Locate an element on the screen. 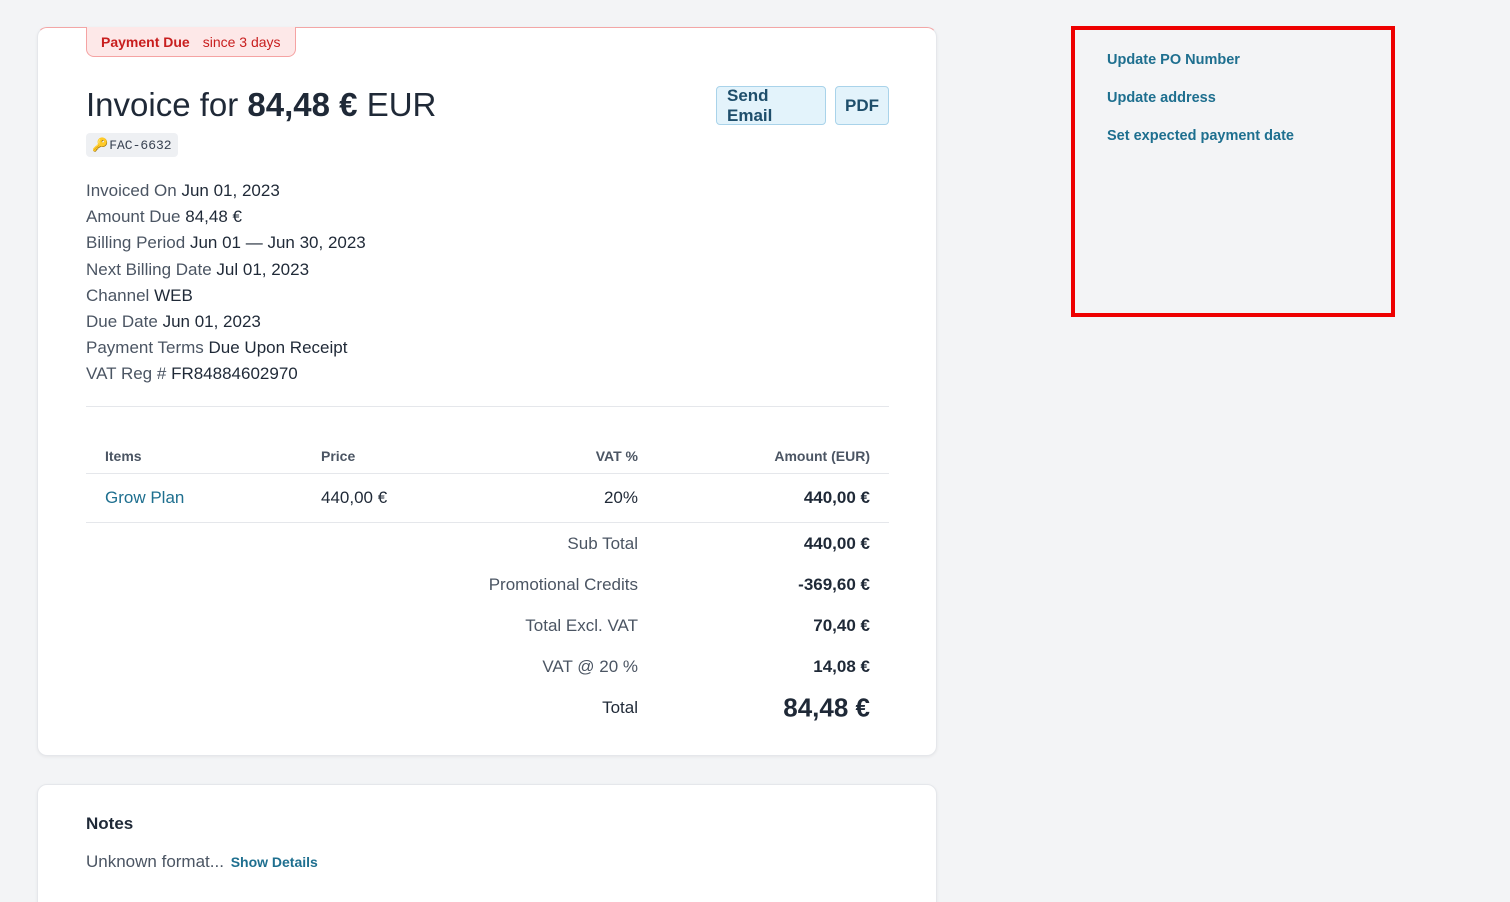 The image size is (1510, 902). notes-body: Unknown format... Show Details is located at coordinates (202, 862).